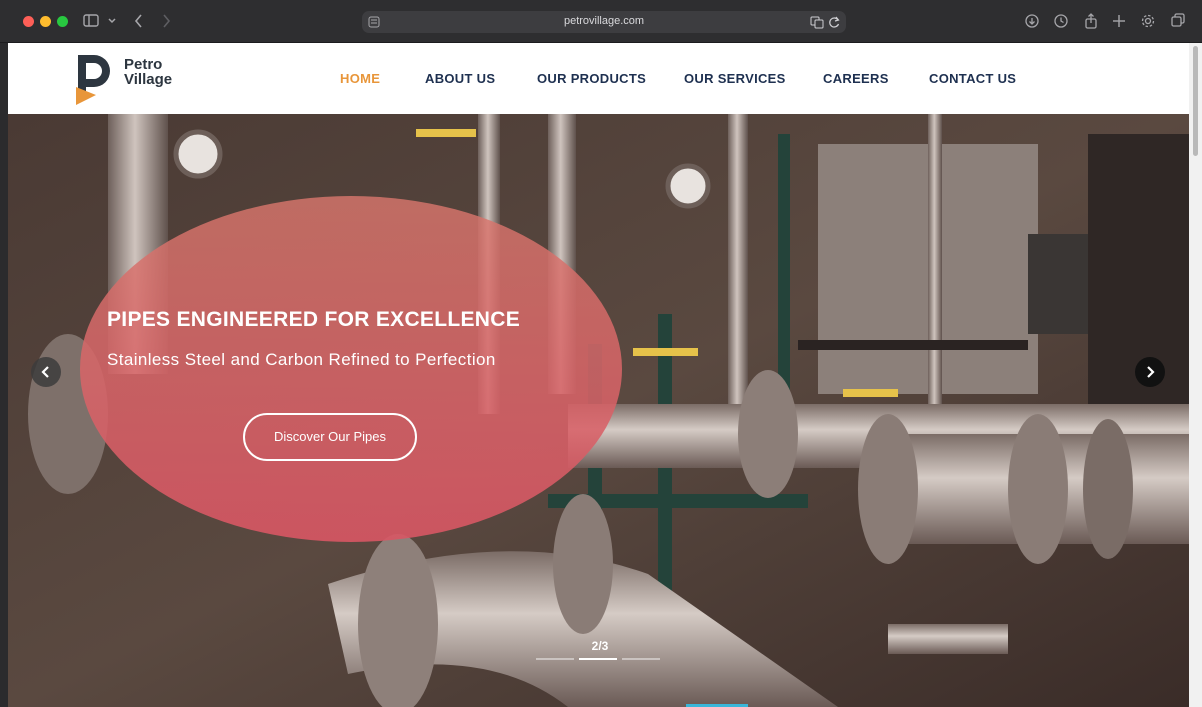 The image size is (1202, 707). What do you see at coordinates (93, 80) in the screenshot?
I see `petro-village-logo-icon` at bounding box center [93, 80].